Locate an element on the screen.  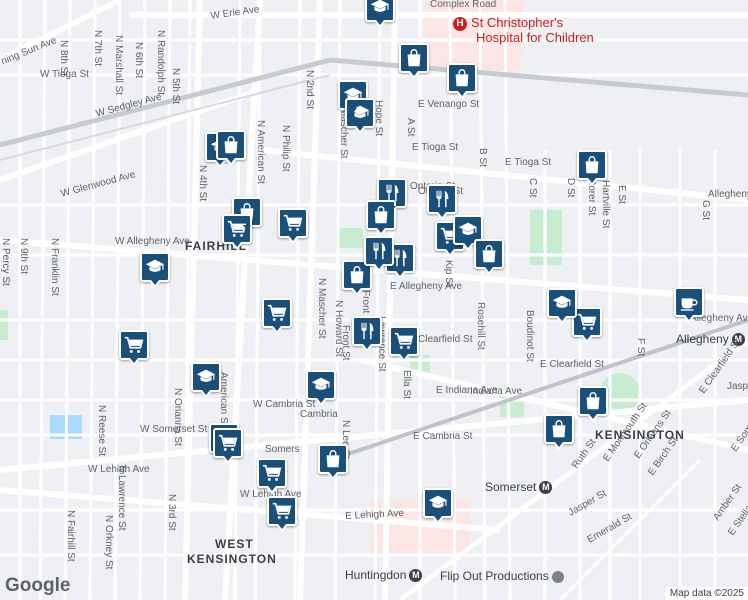
street-label: E Tioga St is located at coordinates (528, 162).